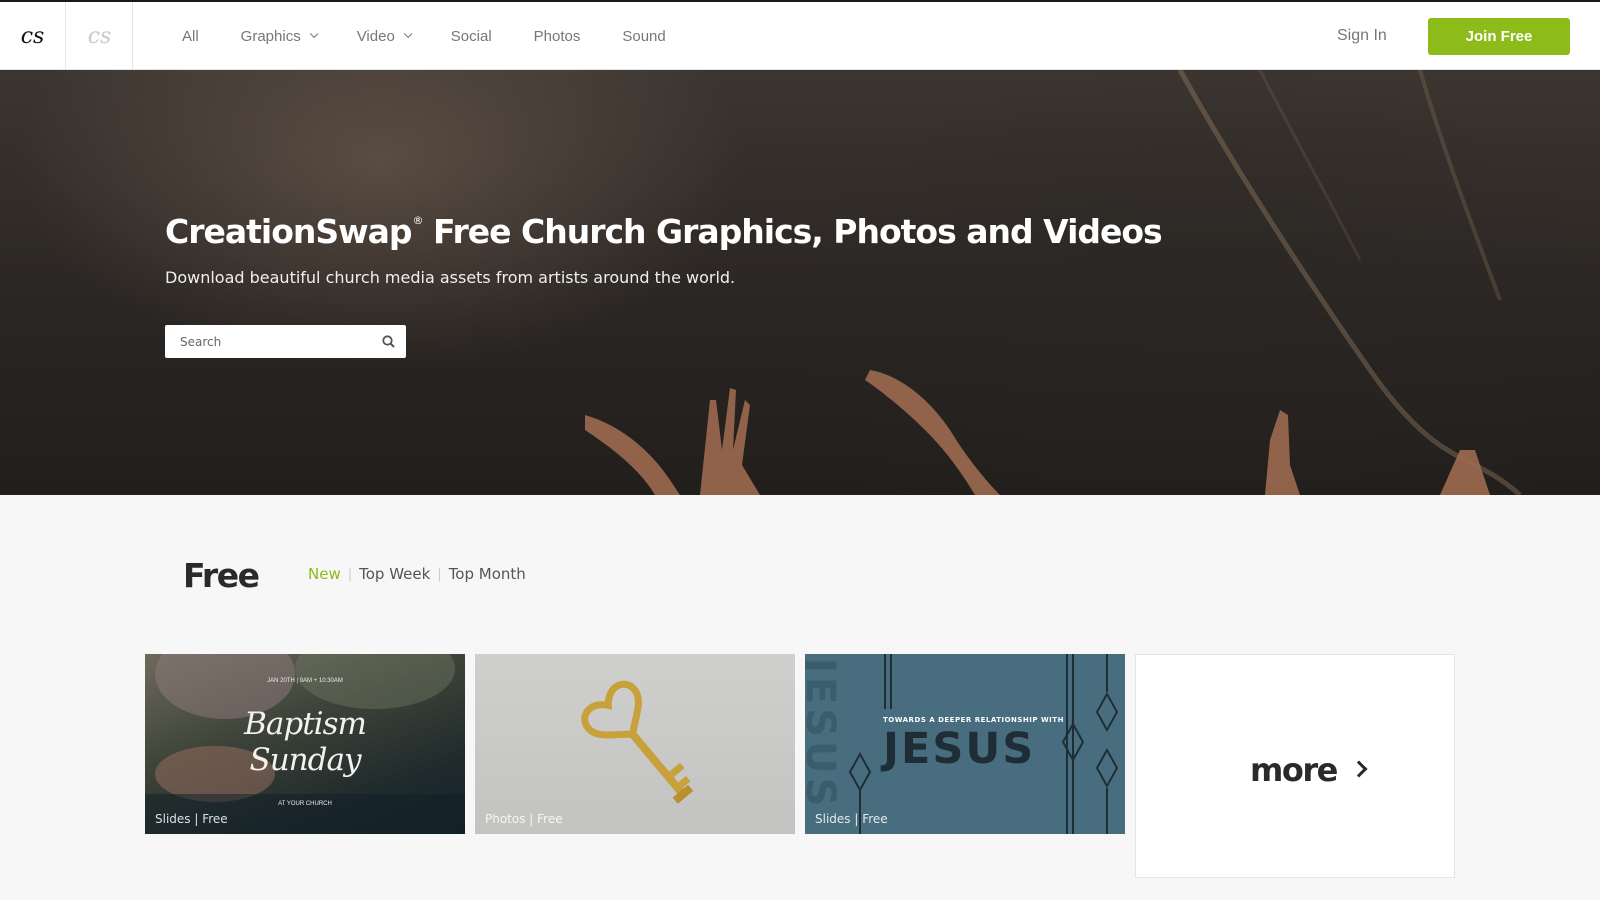 The width and height of the screenshot is (1600, 900). Describe the element at coordinates (524, 819) in the screenshot. I see `card-meta: Photos | Free` at that location.